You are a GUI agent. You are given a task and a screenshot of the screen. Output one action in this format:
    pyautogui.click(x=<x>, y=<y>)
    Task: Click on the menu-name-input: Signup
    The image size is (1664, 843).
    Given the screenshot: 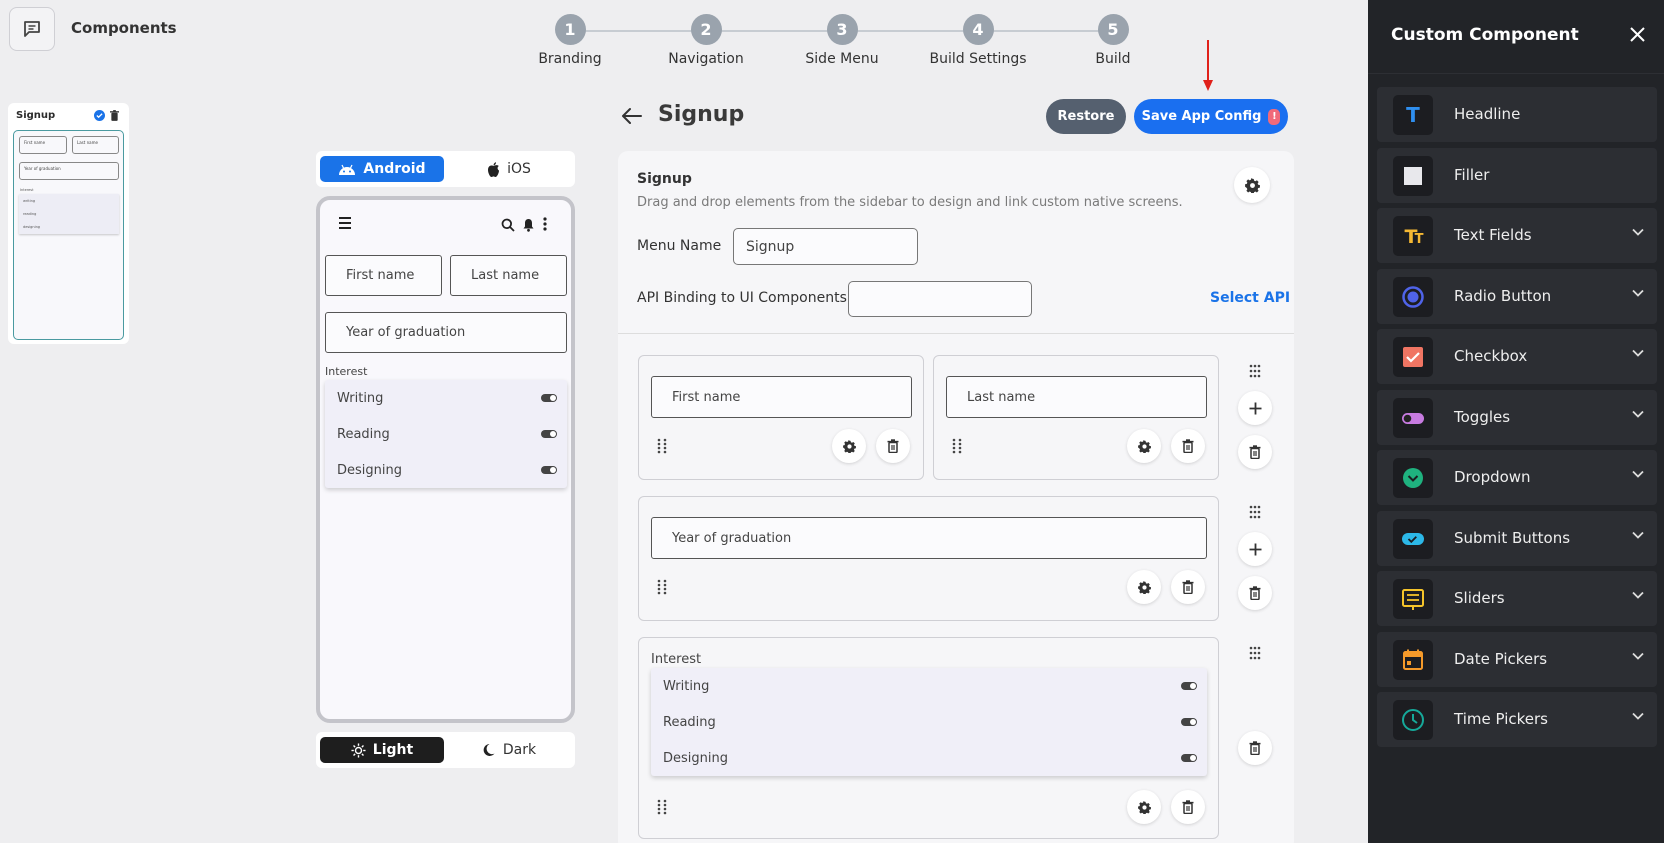 What is the action you would take?
    pyautogui.click(x=825, y=246)
    